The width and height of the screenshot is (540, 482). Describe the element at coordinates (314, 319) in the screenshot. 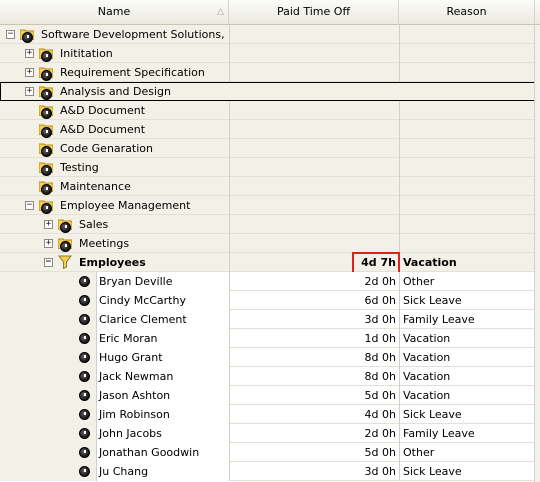

I see `pto-cell: 3d 0h` at that location.